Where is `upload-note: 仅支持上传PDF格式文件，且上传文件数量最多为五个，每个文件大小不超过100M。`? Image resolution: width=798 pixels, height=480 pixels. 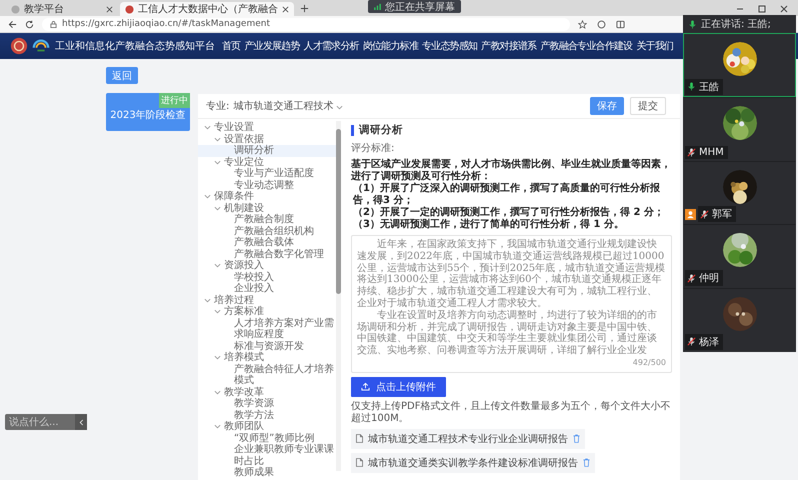
upload-note: 仅支持上传PDF格式文件，且上传文件数量最多为五个，每个文件大小不超过100M。 is located at coordinates (511, 412).